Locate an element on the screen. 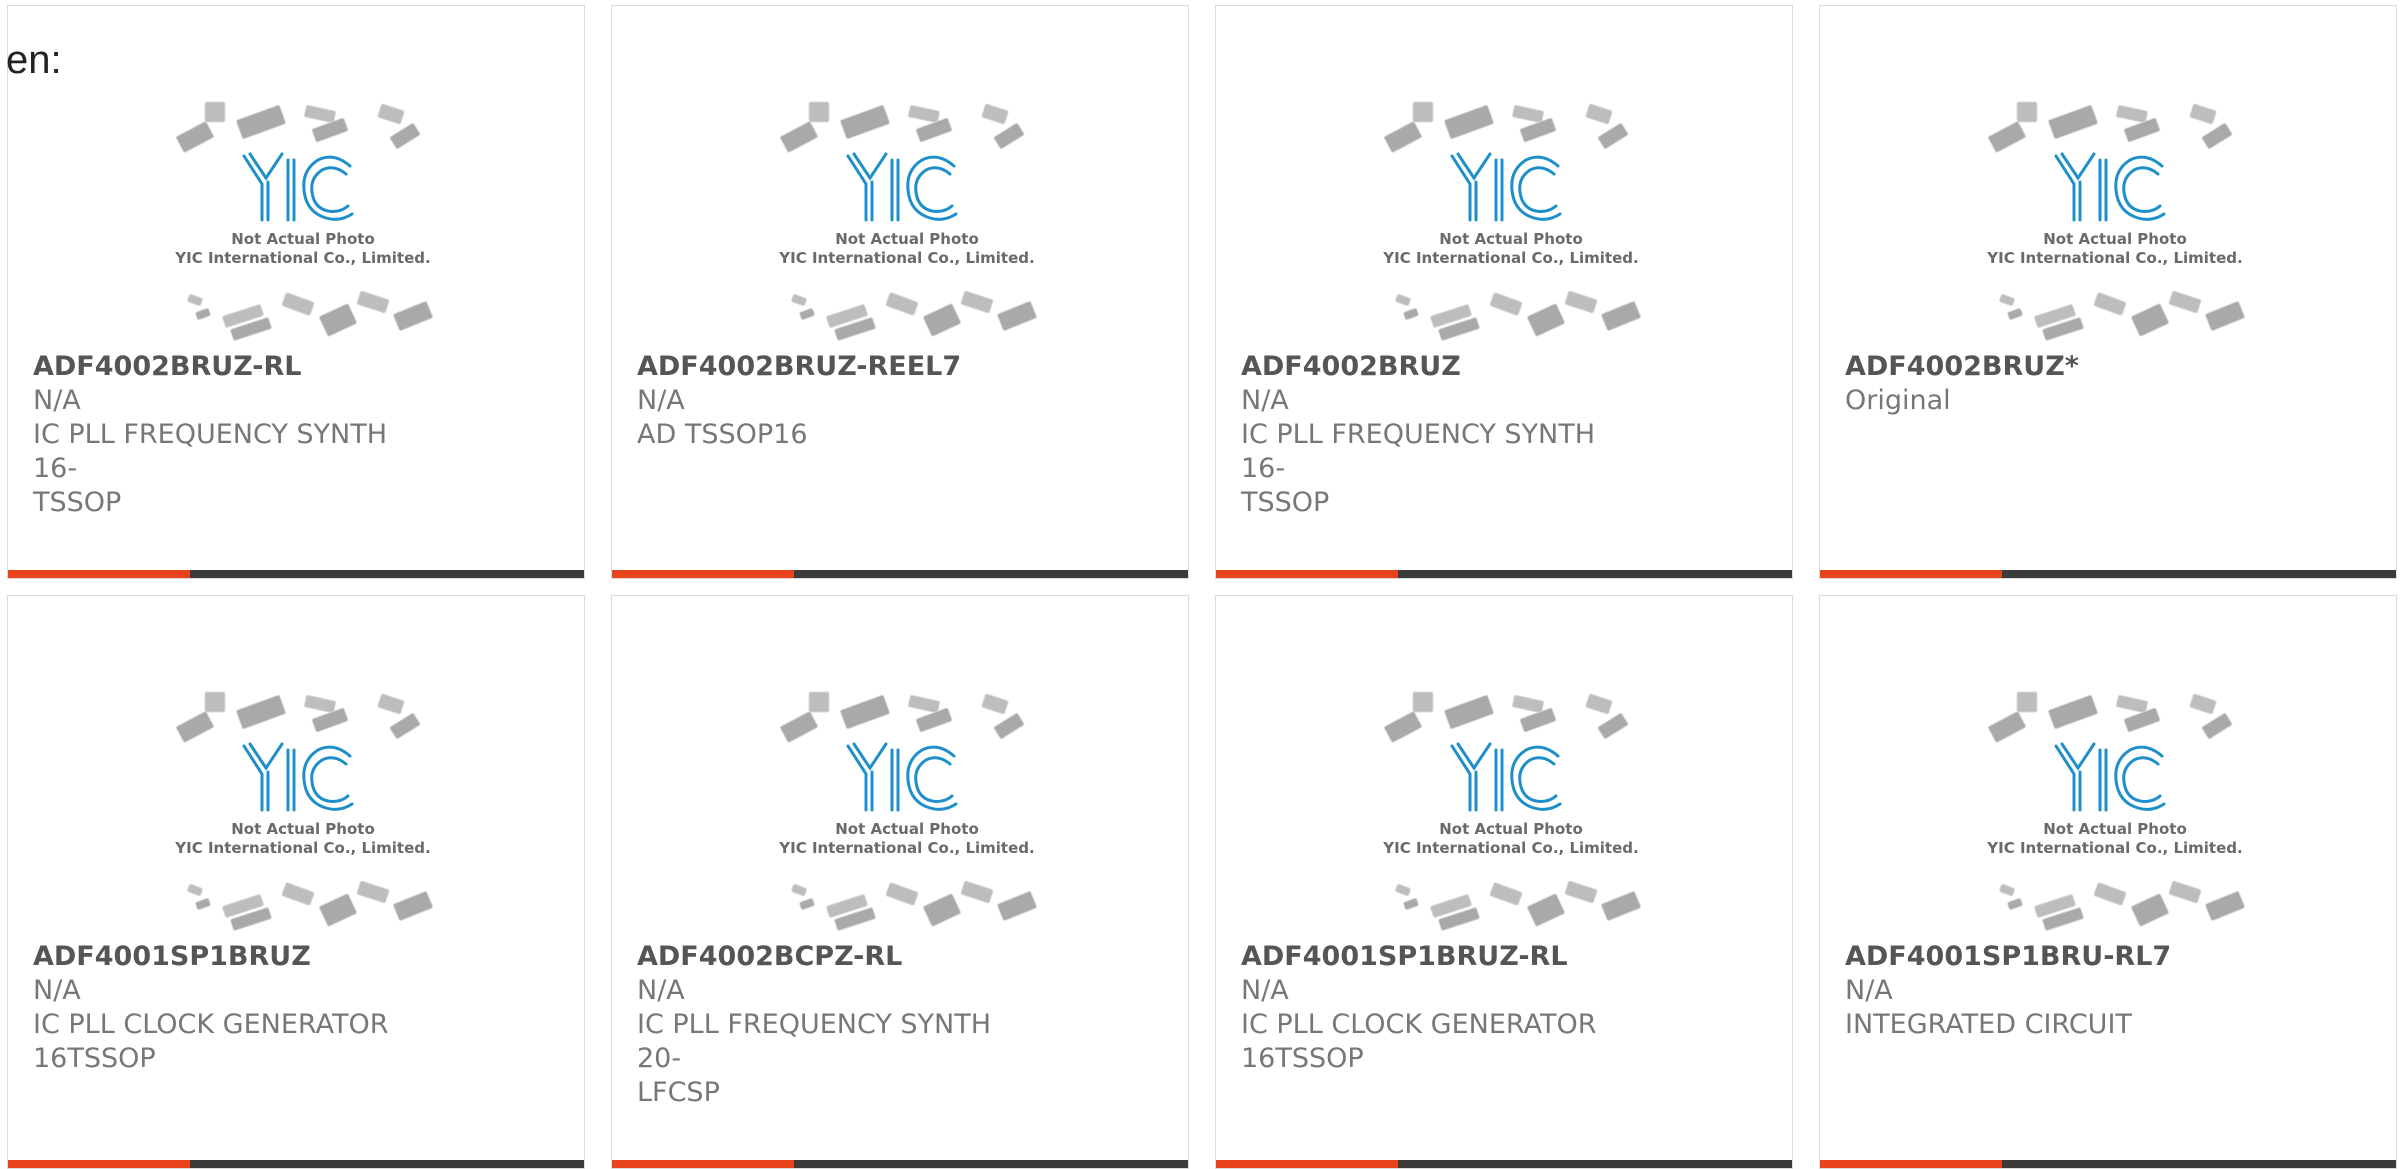 The height and width of the screenshot is (1169, 2400). product-part-number: ADF4002BRUZ is located at coordinates (1436, 367).